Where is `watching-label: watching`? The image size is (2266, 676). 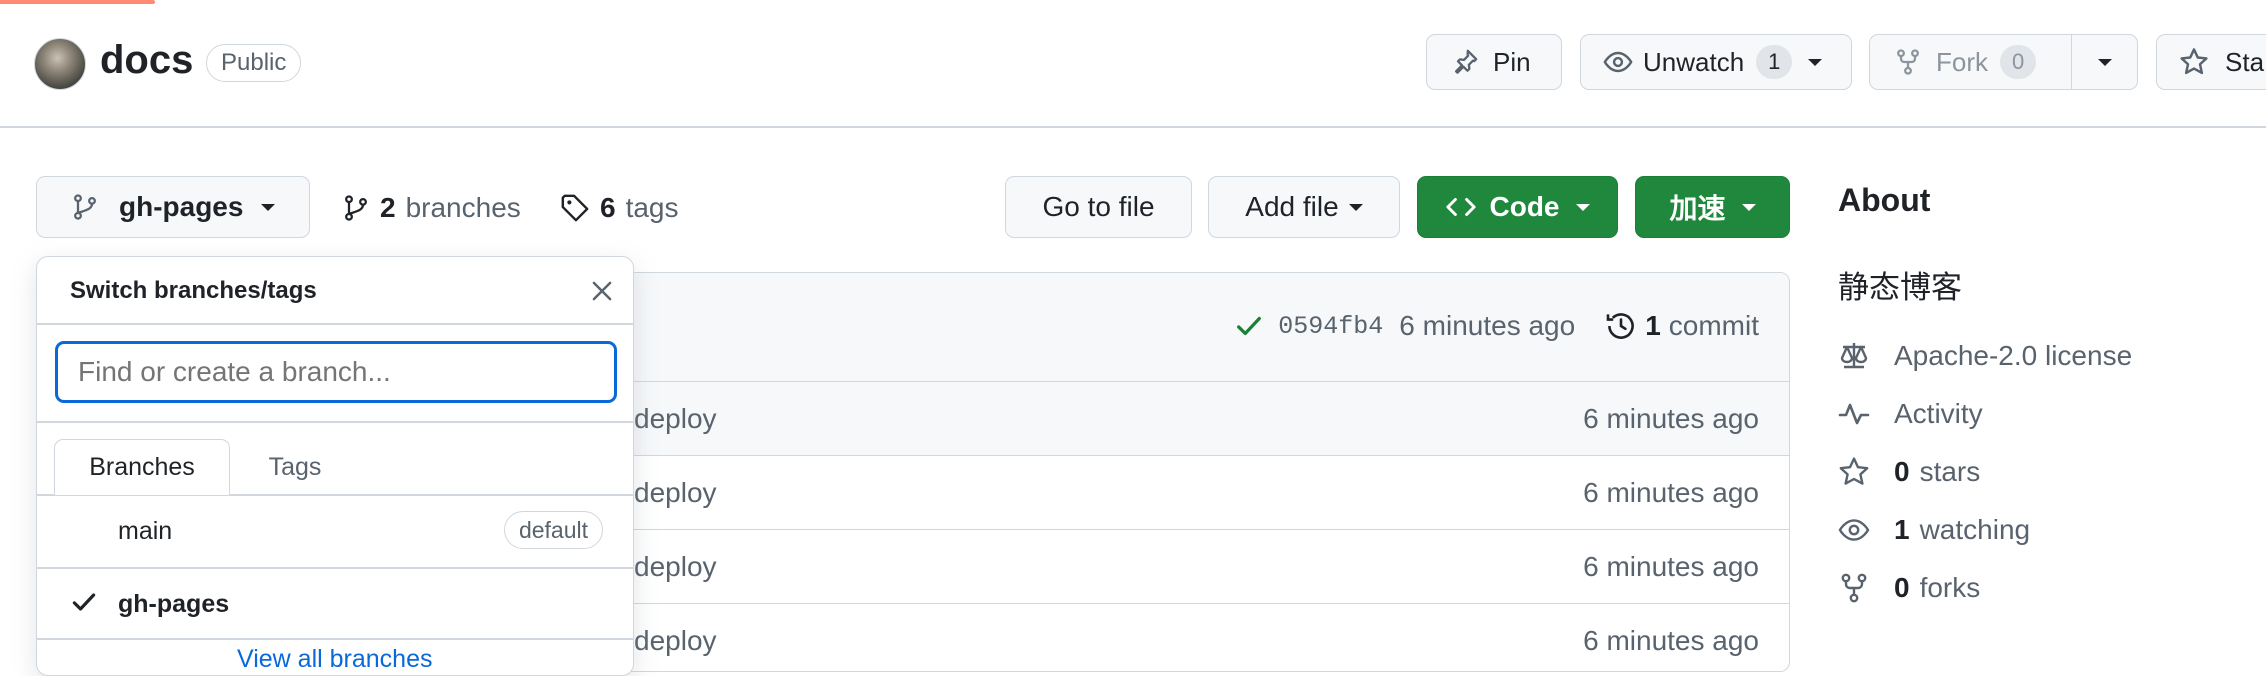
watching-label: watching is located at coordinates (1975, 529).